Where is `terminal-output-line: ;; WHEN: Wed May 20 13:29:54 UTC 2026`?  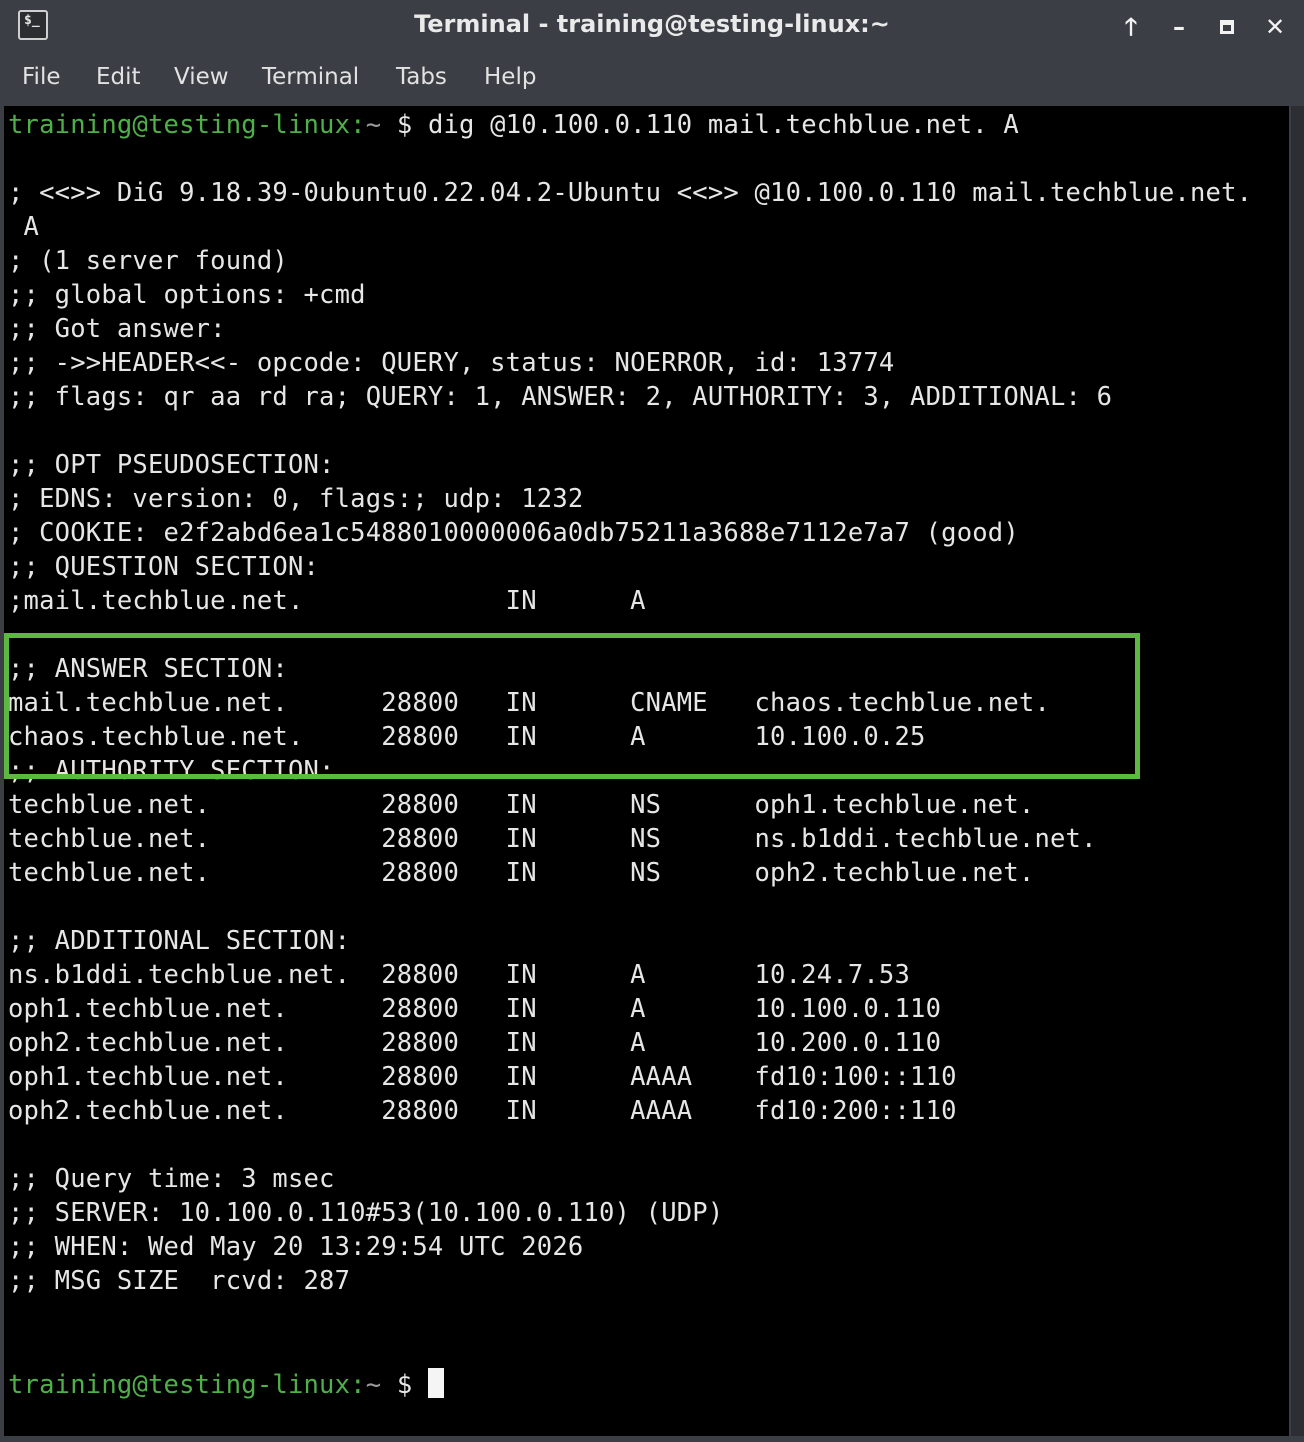 terminal-output-line: ;; WHEN: Wed May 20 13:29:54 UTC 2026 is located at coordinates (296, 1247).